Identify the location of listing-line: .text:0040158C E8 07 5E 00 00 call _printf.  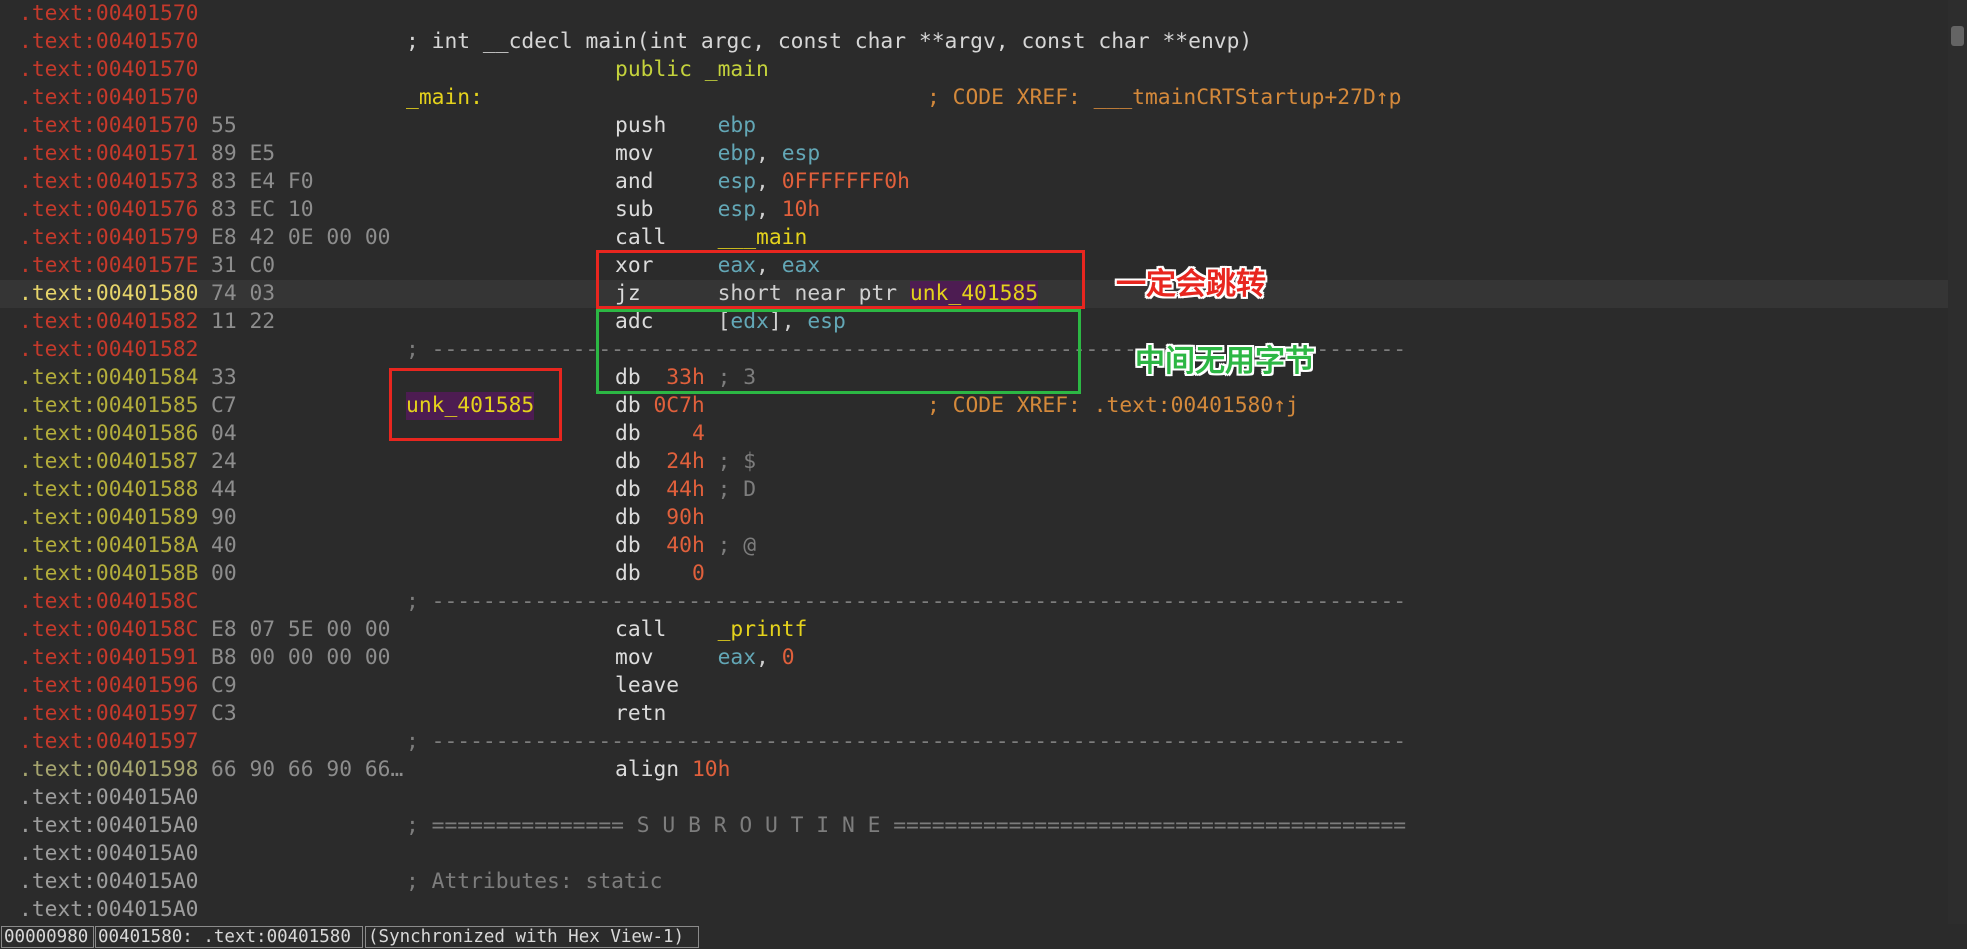
(974, 630).